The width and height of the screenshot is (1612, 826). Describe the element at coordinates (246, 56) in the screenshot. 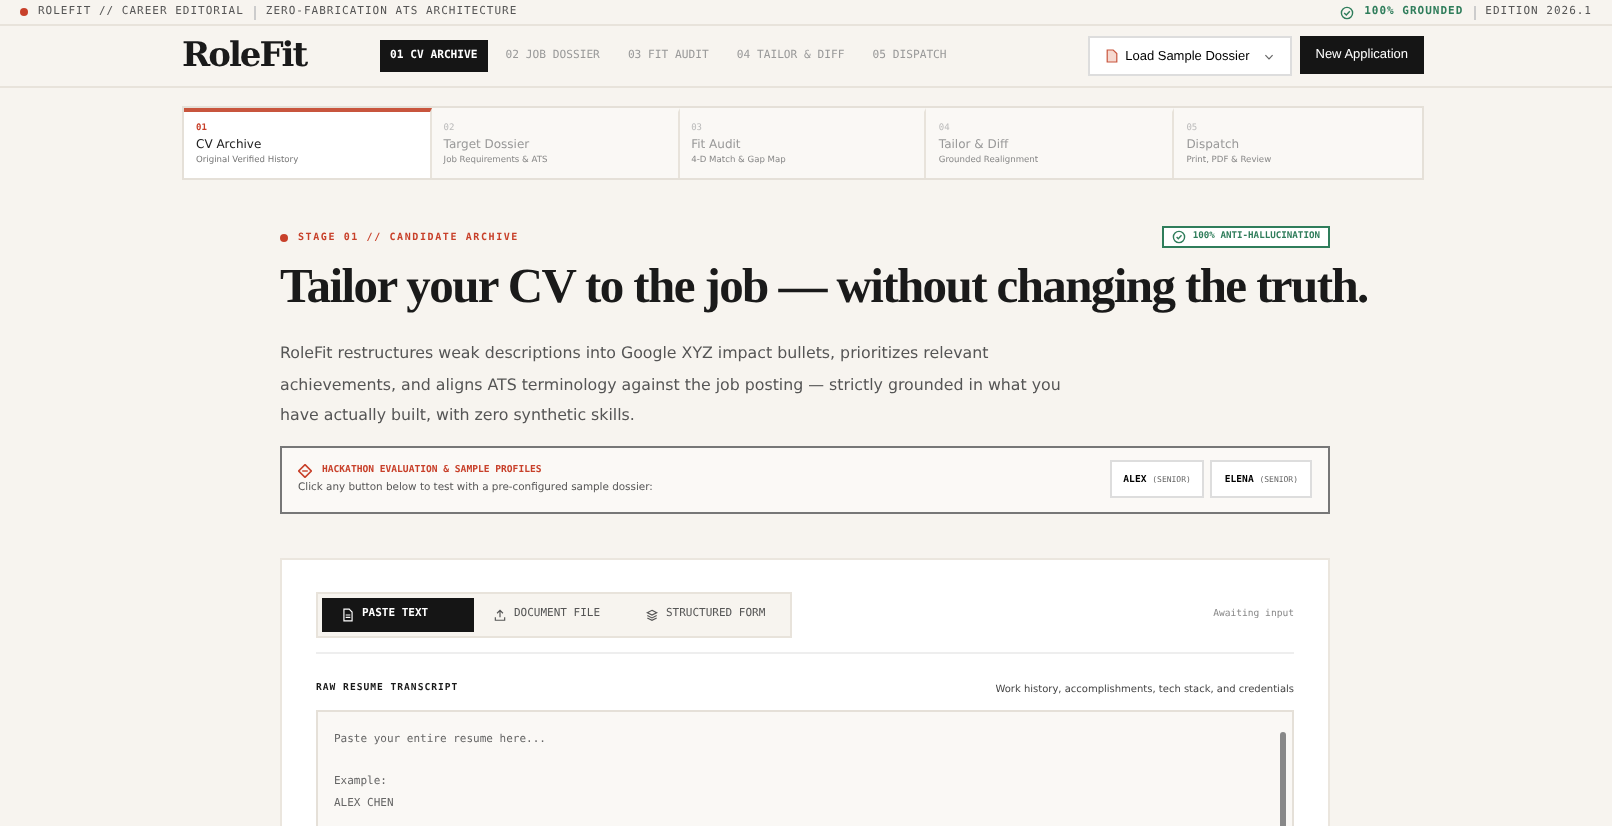

I see `logo: RoleFit` at that location.